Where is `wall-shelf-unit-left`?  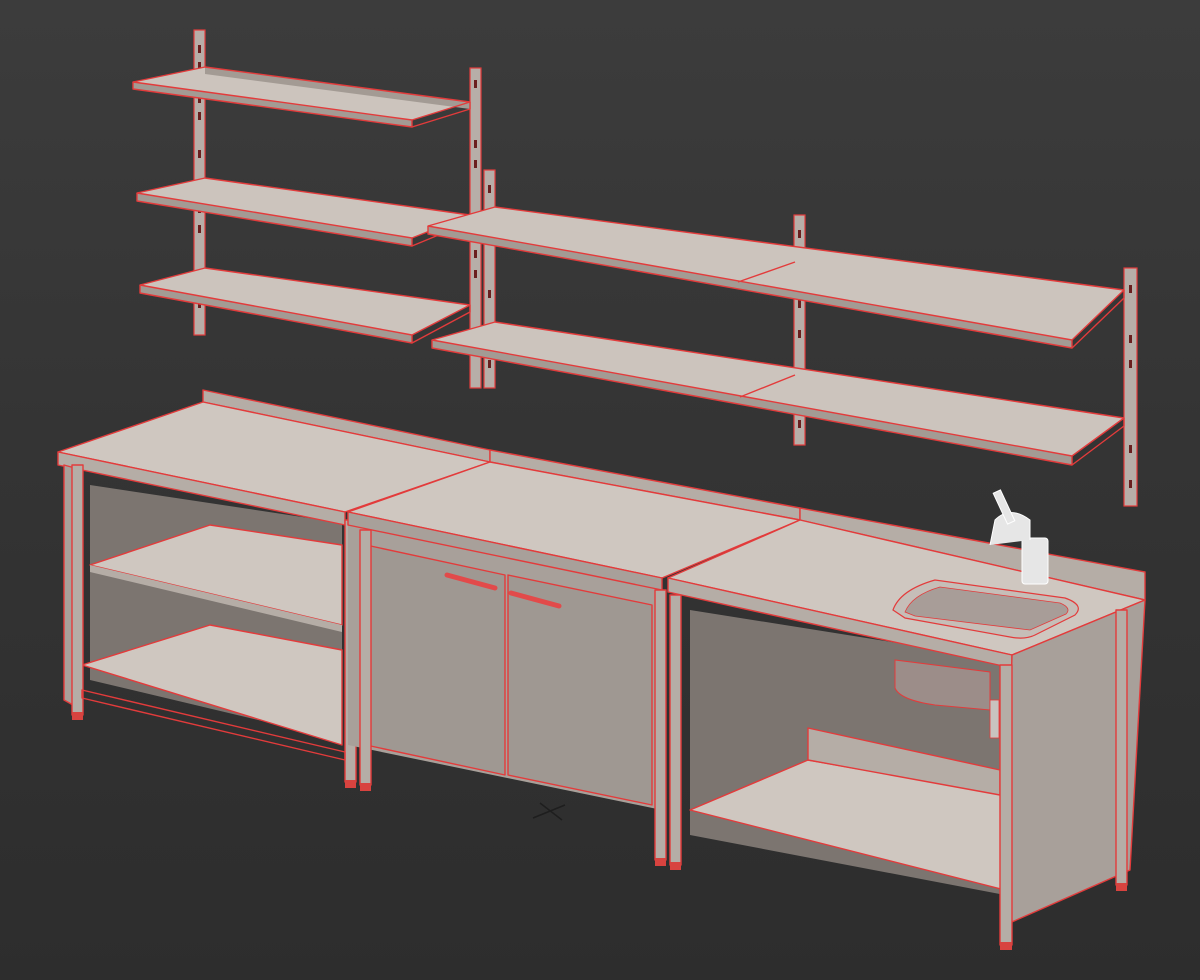
wall-shelf-unit-left is located at coordinates (307, 209).